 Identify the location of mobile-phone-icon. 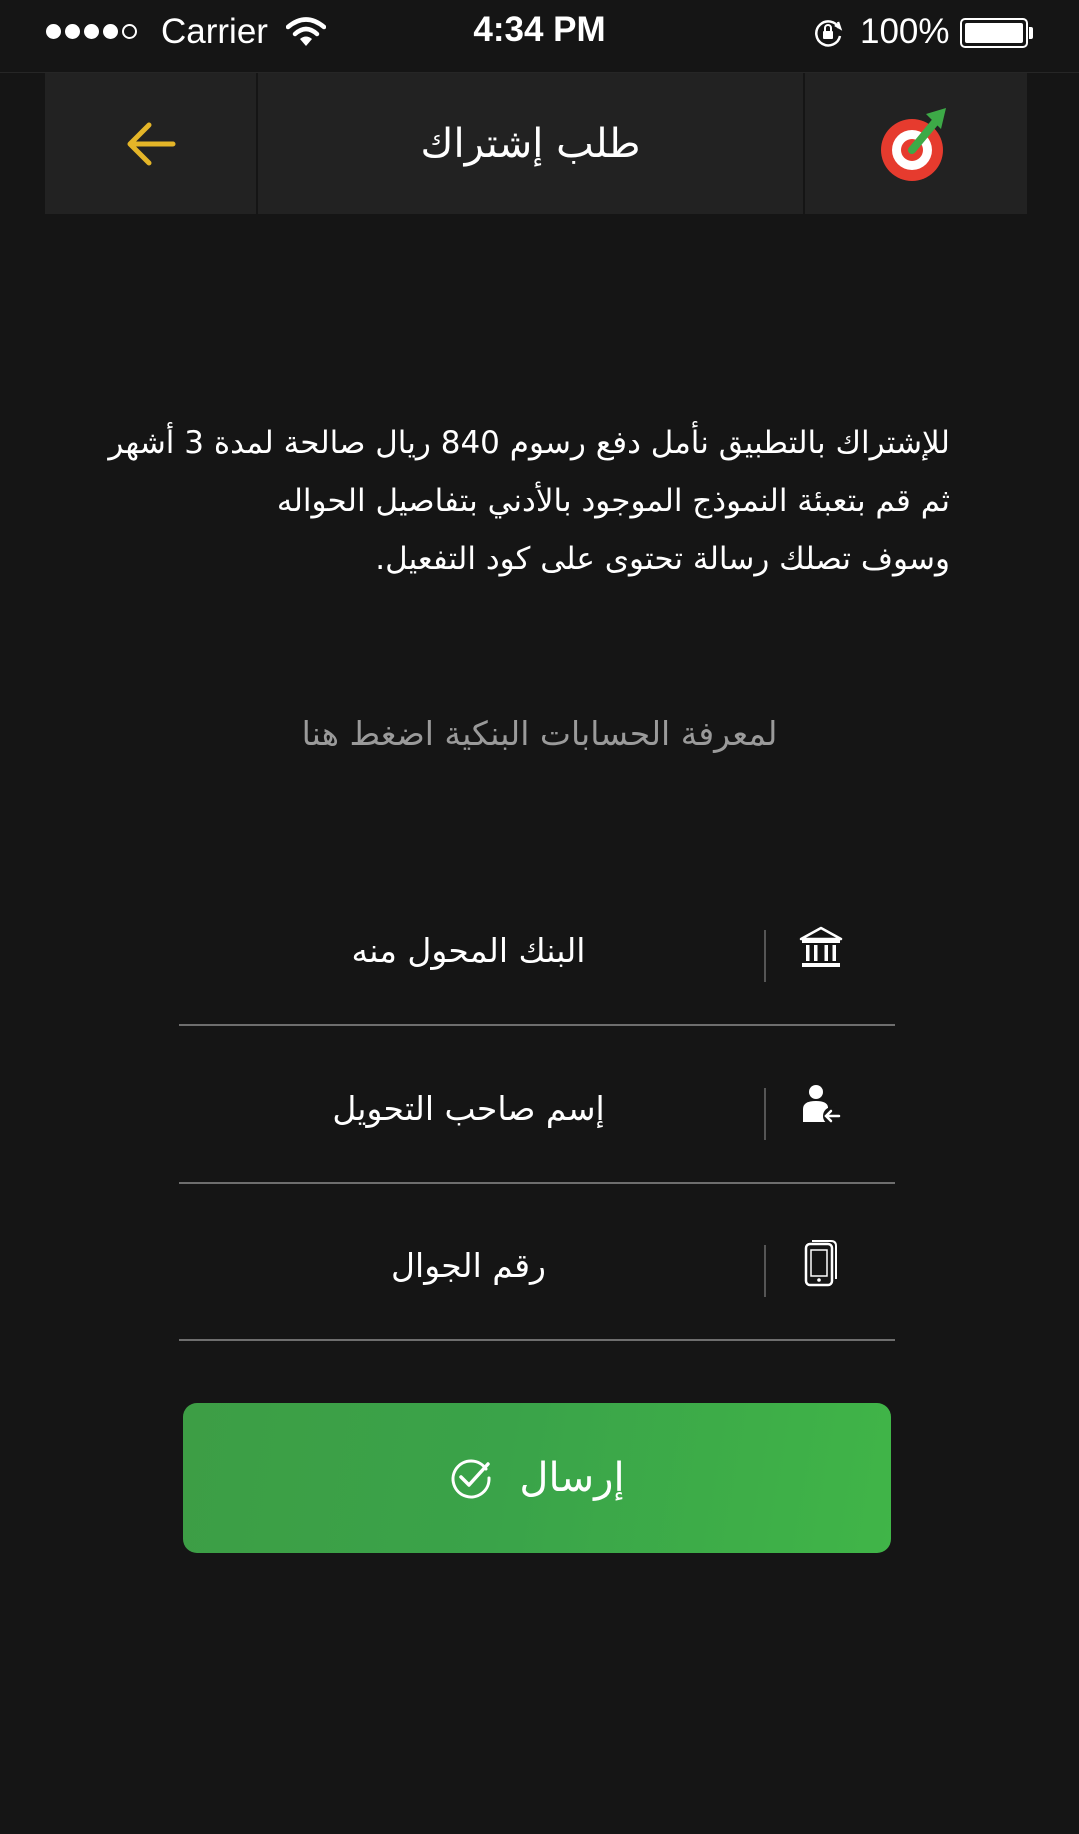
(821, 1263).